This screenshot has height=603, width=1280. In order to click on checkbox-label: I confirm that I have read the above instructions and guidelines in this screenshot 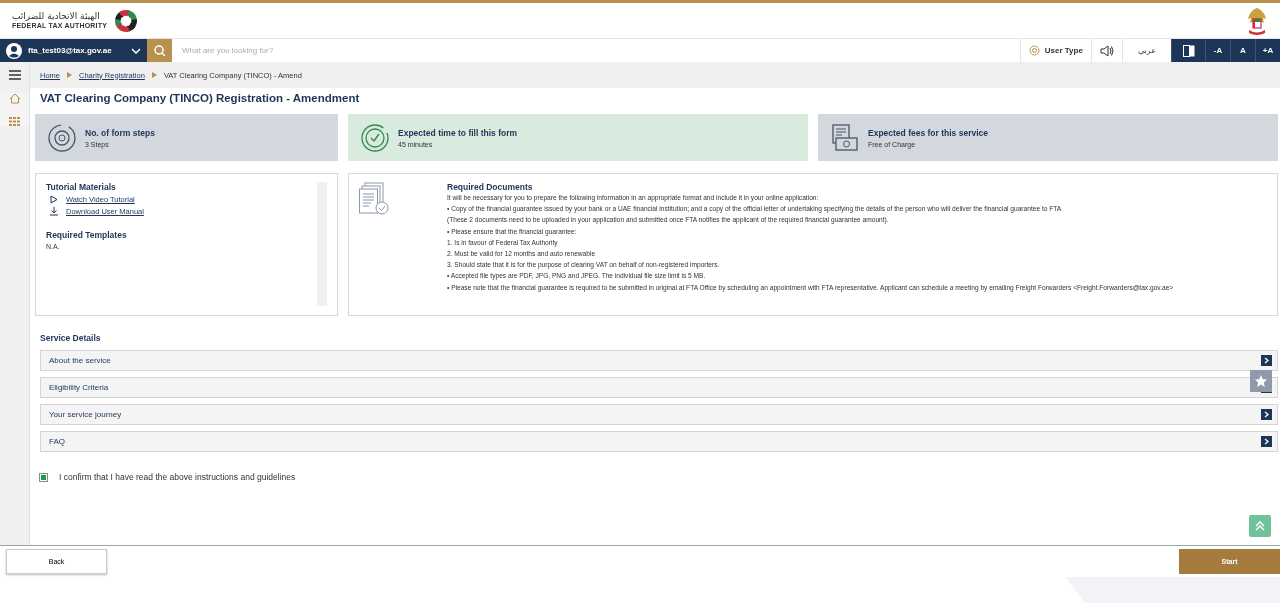, I will do `click(177, 477)`.